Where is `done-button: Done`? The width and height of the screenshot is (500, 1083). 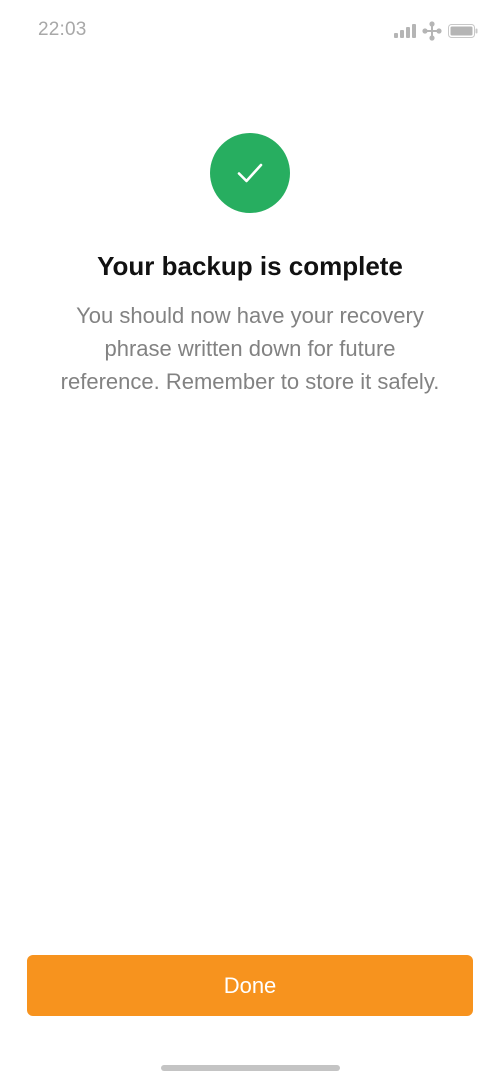 done-button: Done is located at coordinates (250, 985).